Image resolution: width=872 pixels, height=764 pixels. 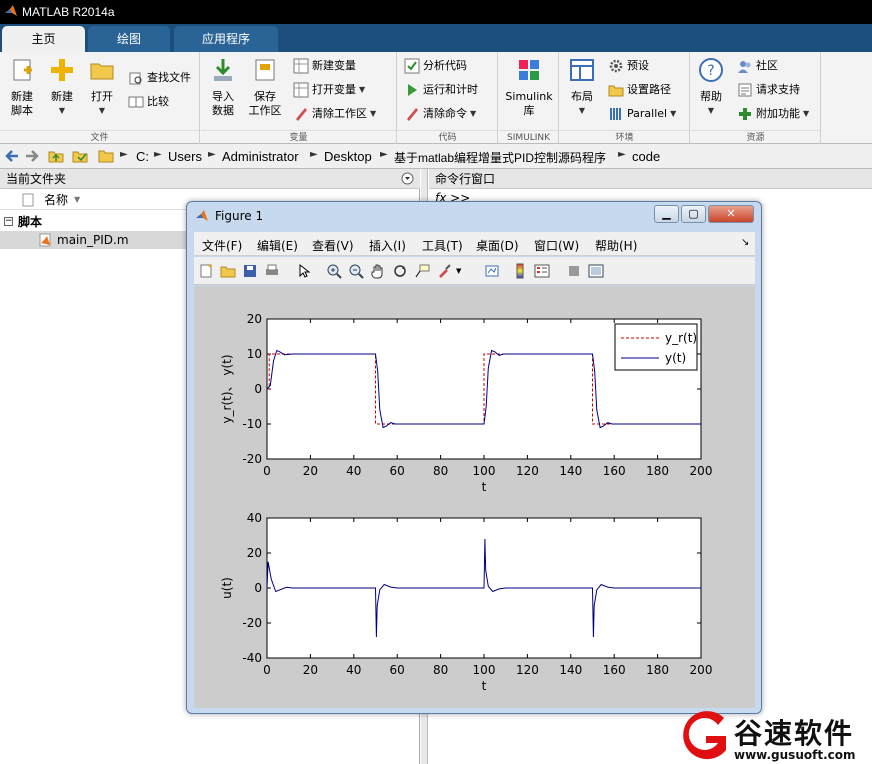 I want to click on gear-icon, so click(x=616, y=66).